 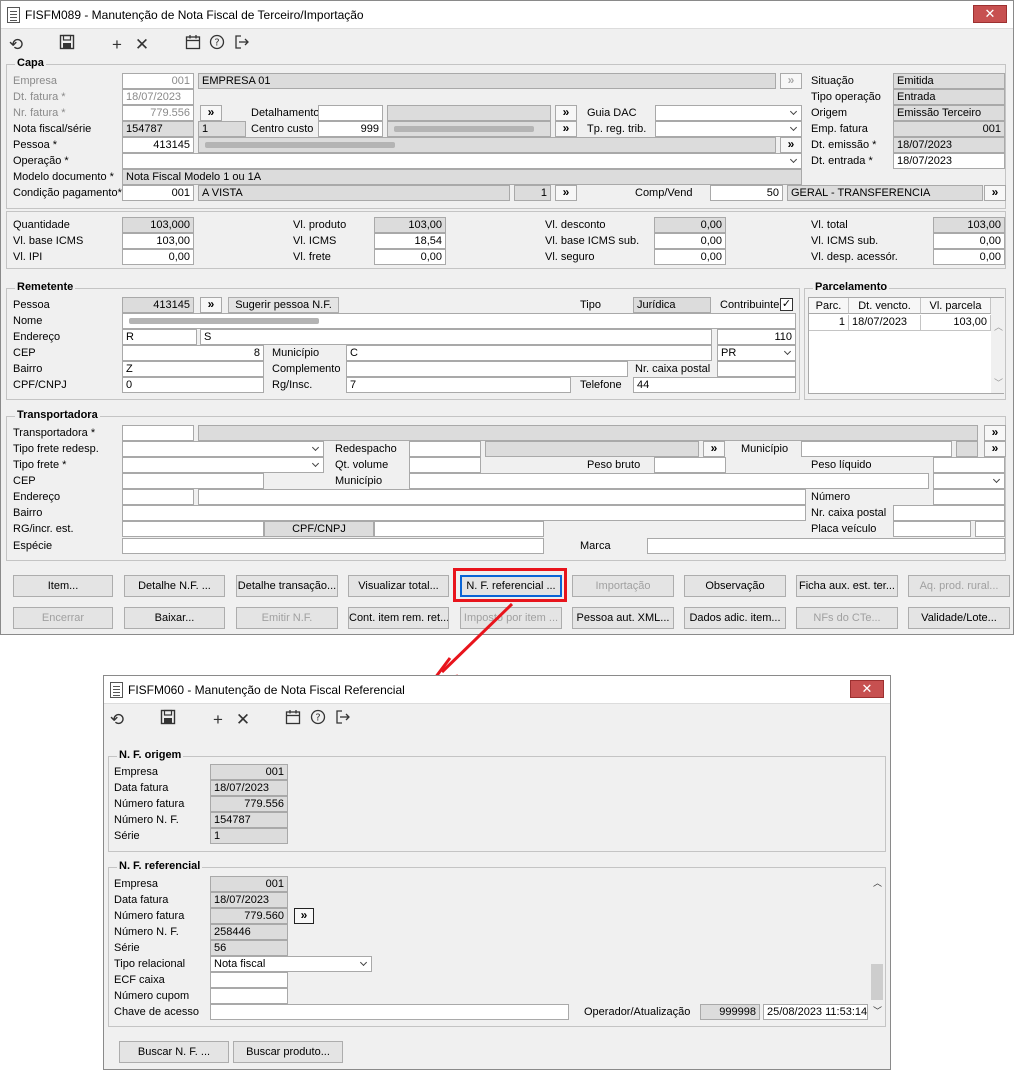 I want to click on rem-pessoa-lookup-button: », so click(x=211, y=305).